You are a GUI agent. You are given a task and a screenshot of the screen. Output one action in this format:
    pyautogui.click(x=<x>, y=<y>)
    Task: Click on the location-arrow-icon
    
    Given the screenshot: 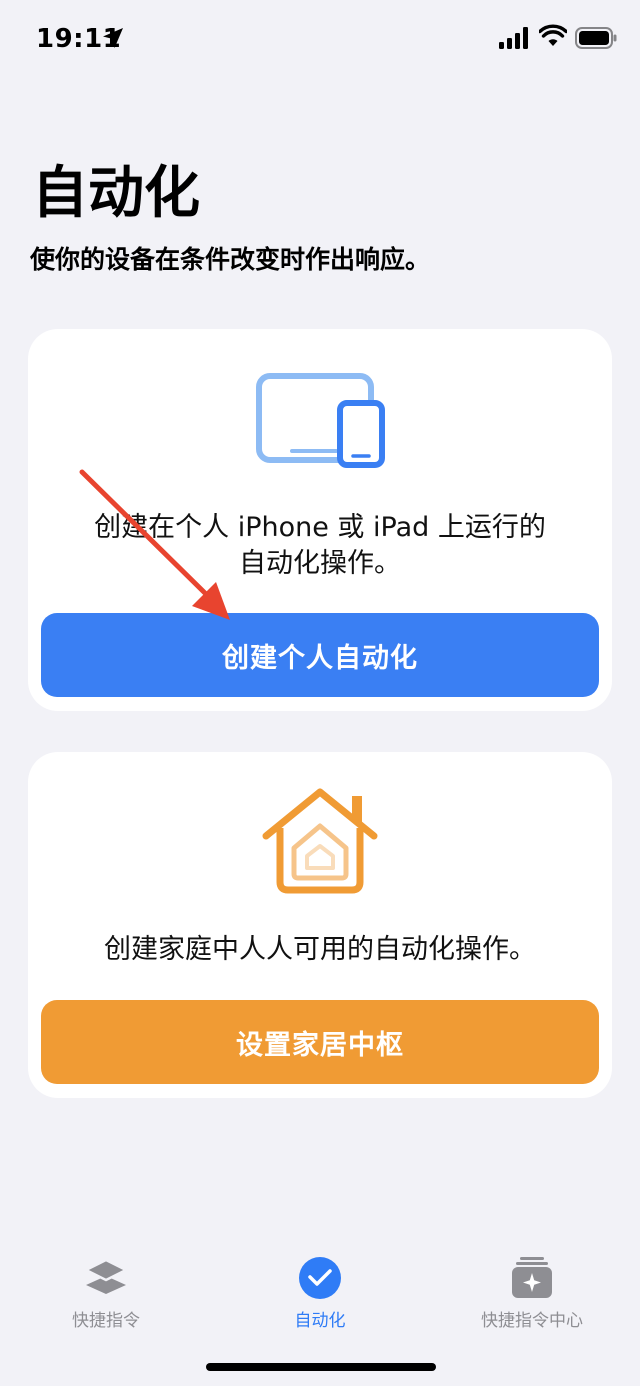 What is the action you would take?
    pyautogui.click(x=113, y=38)
    